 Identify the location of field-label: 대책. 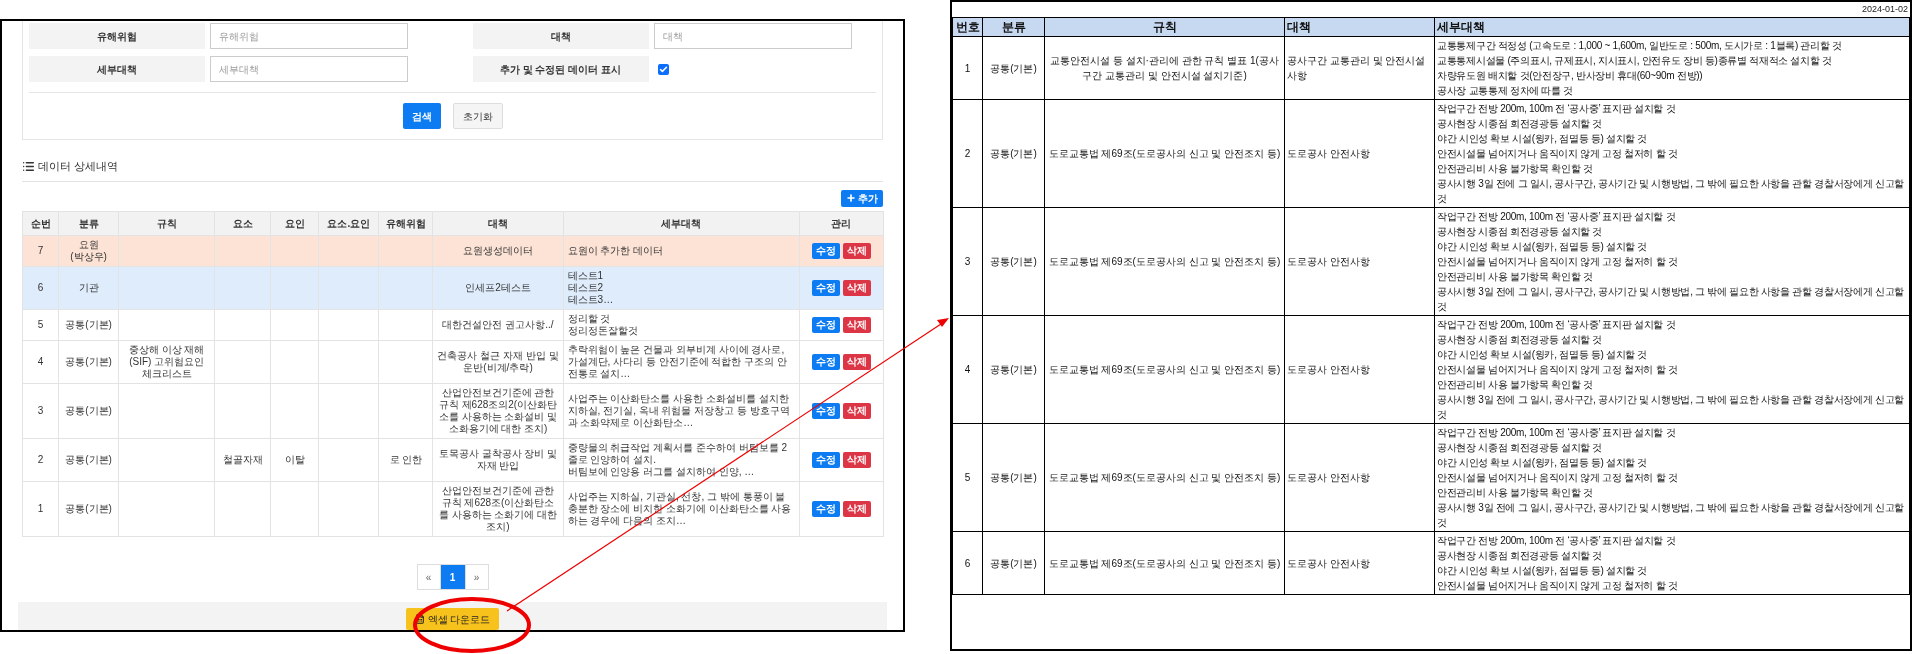
(560, 36).